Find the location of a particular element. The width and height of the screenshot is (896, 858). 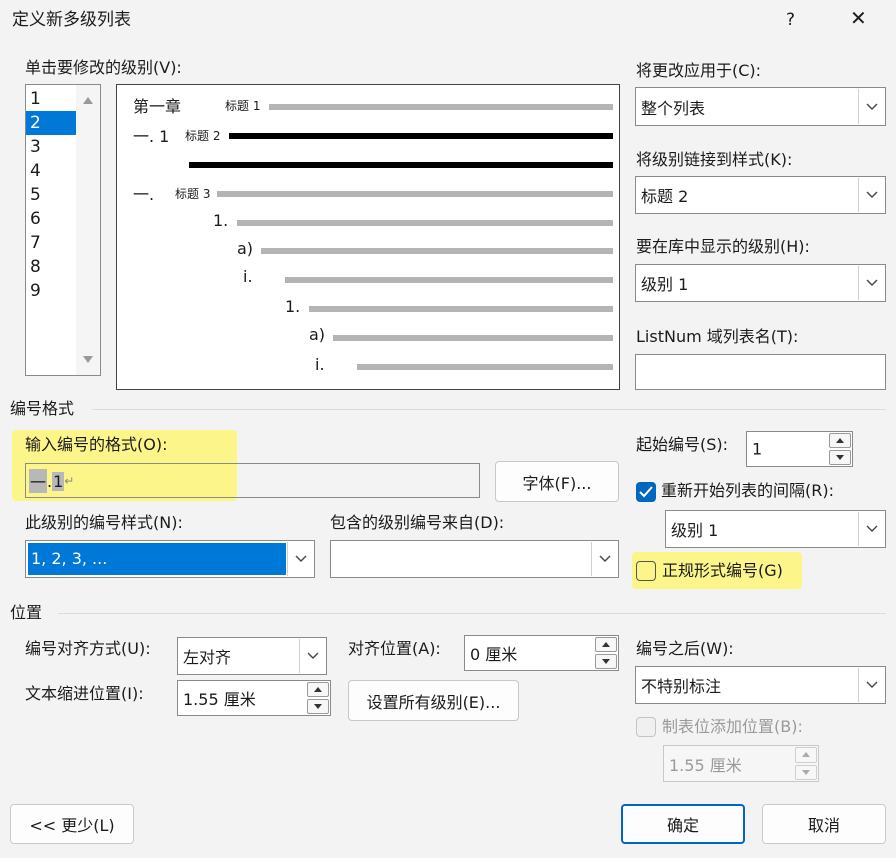

format-chinese-number: 一 is located at coordinates (38, 481).